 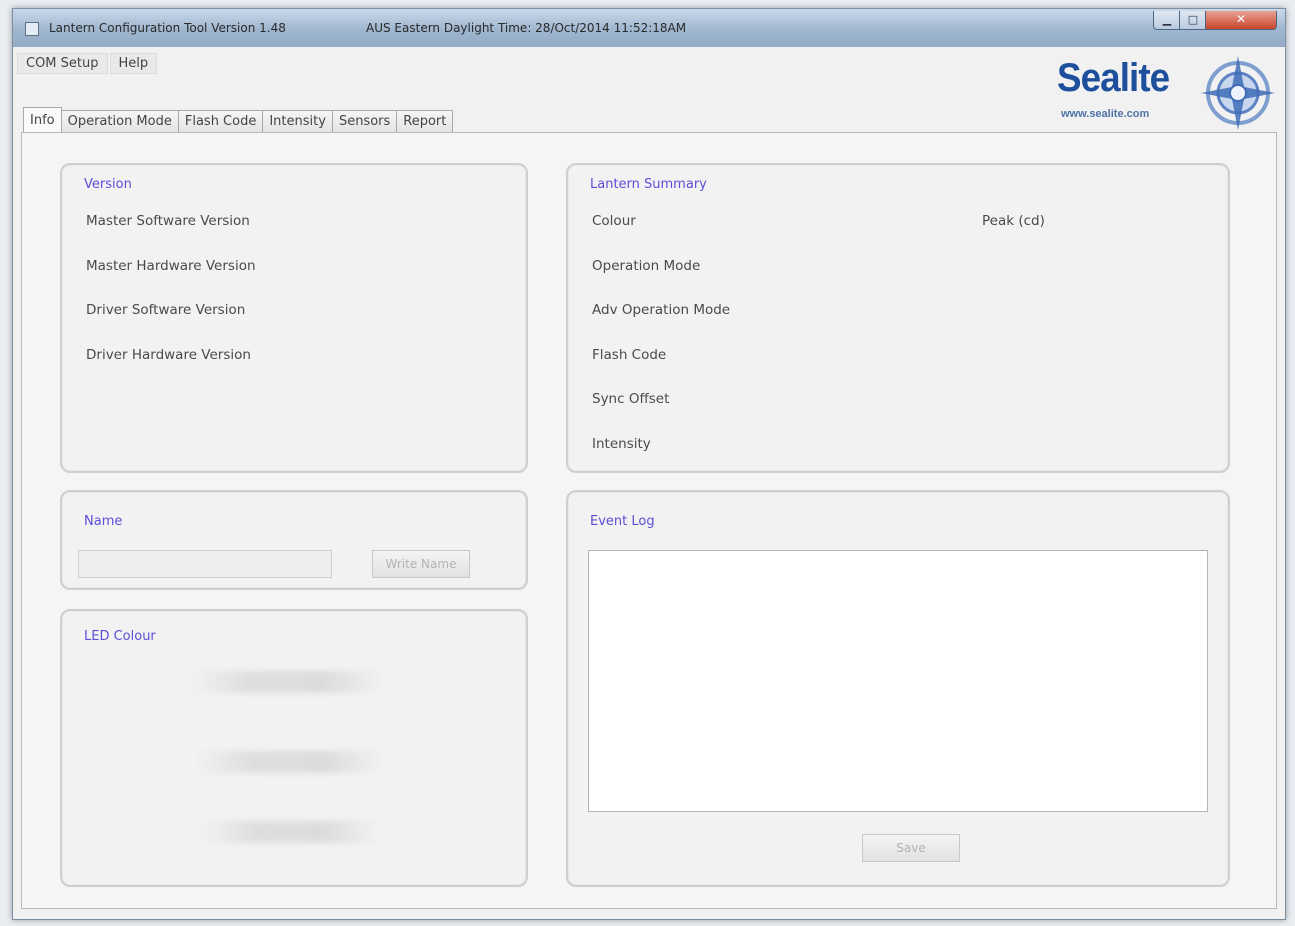 I want to click on tab-sensors: Sensors, so click(x=364, y=121).